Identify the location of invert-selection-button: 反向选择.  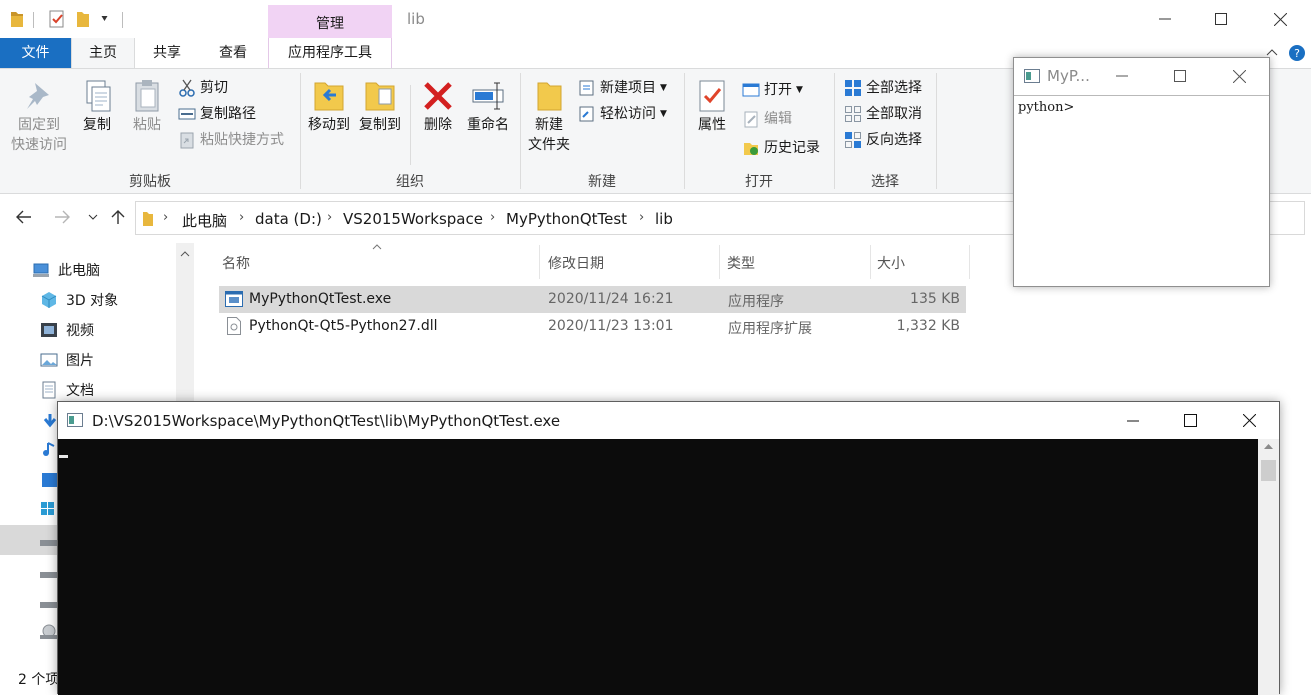
(883, 140).